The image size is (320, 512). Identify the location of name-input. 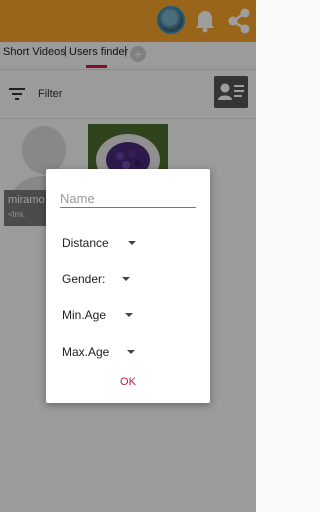
(128, 198).